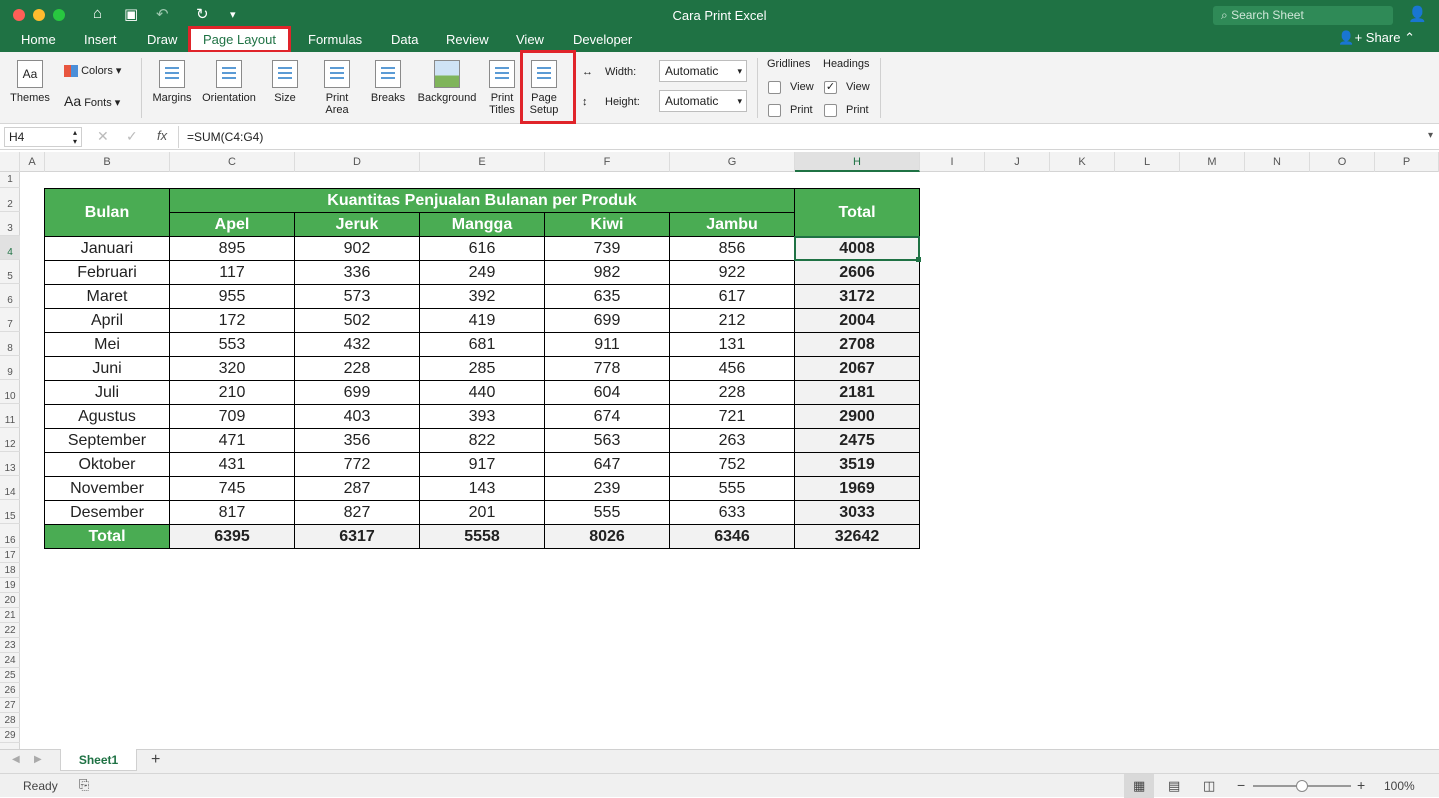 This screenshot has height=798, width=1439. Describe the element at coordinates (232, 344) in the screenshot. I see `table-cell: 553` at that location.